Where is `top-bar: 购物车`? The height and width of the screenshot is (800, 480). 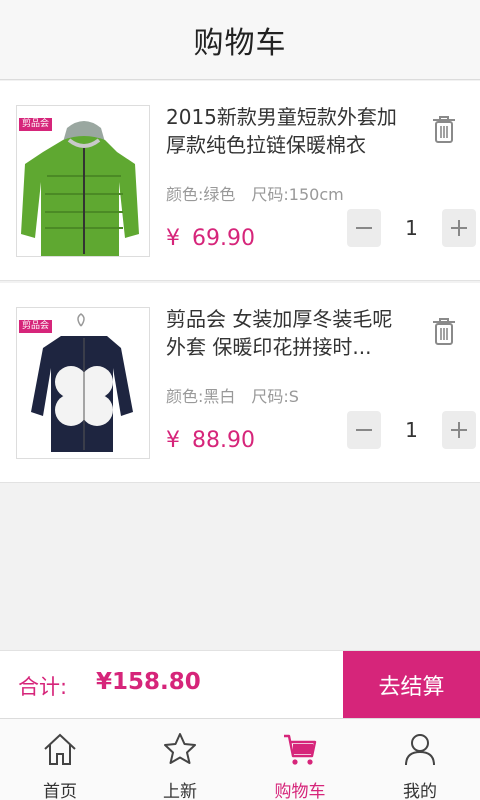
top-bar: 购物车 is located at coordinates (240, 40).